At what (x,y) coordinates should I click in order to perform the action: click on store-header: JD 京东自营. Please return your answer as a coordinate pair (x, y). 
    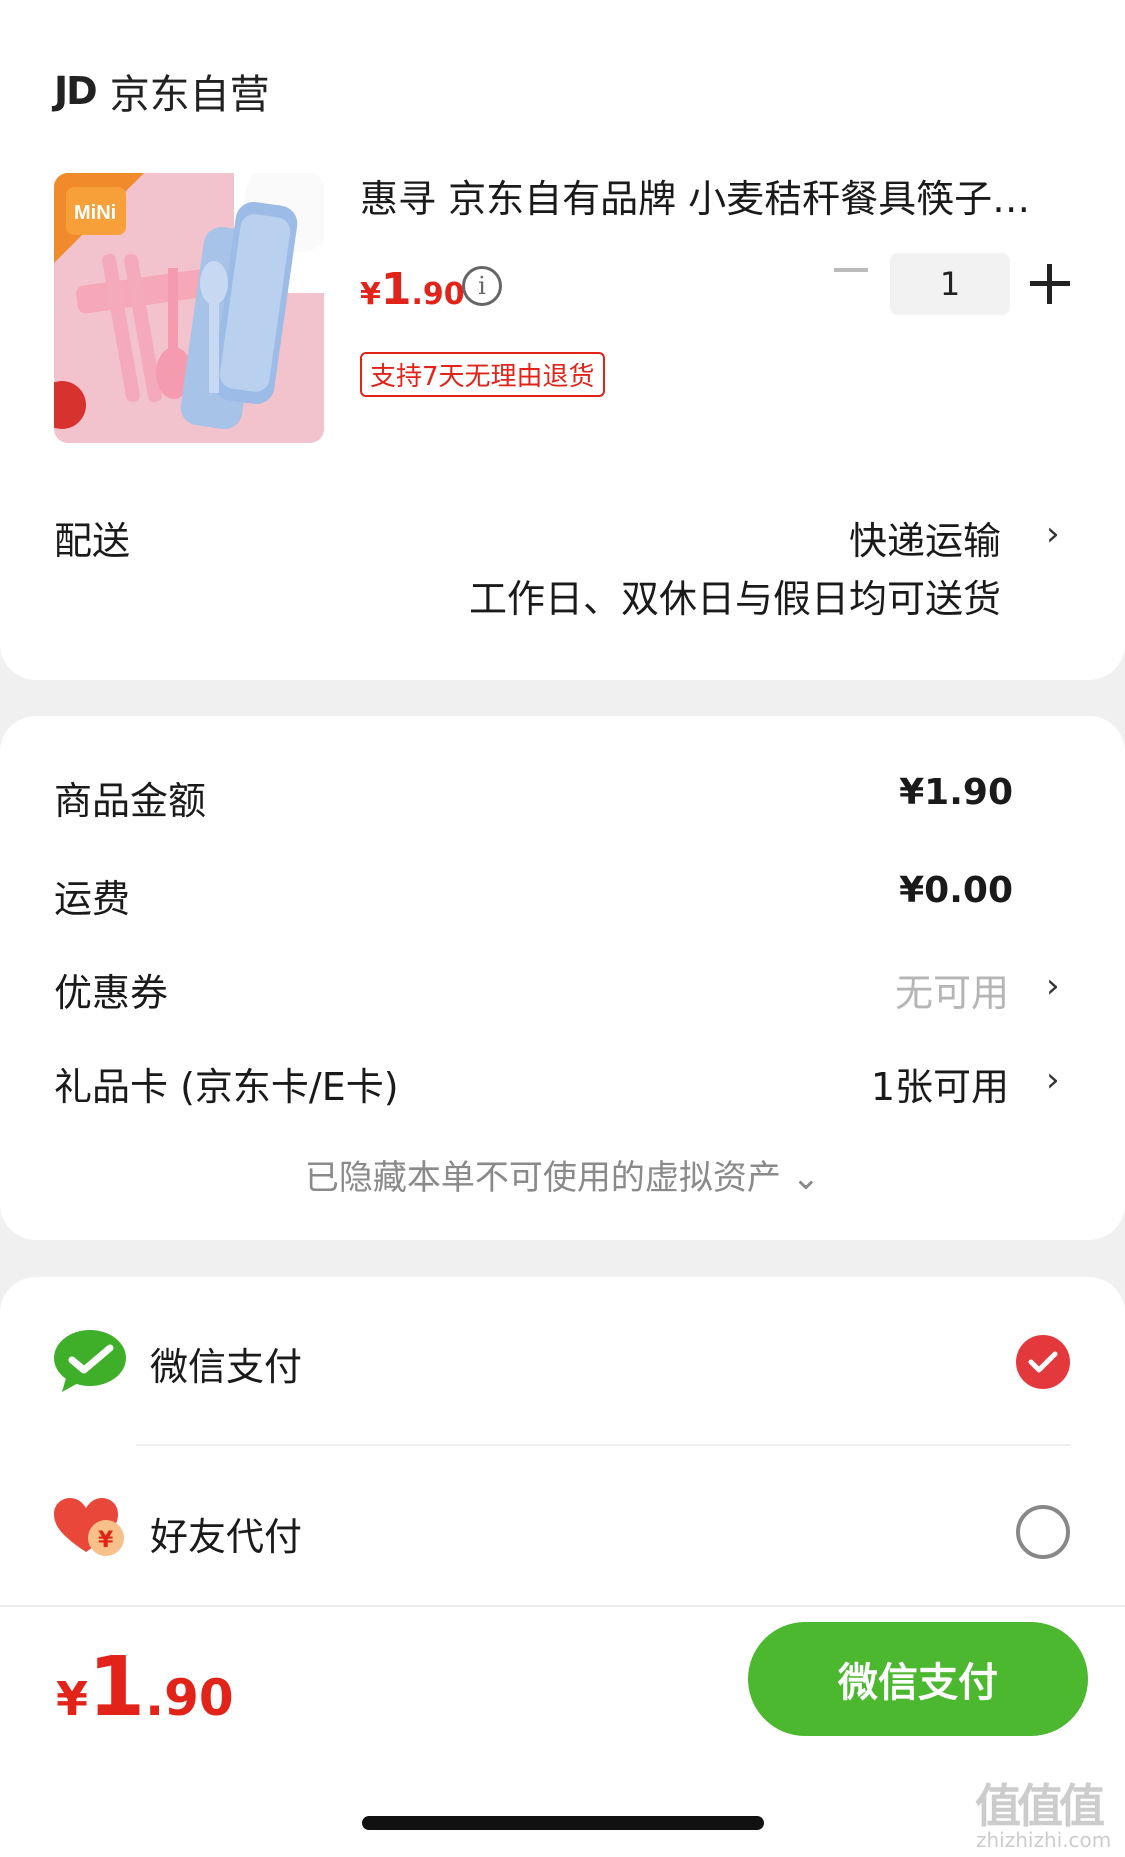
    Looking at the image, I should click on (162, 91).